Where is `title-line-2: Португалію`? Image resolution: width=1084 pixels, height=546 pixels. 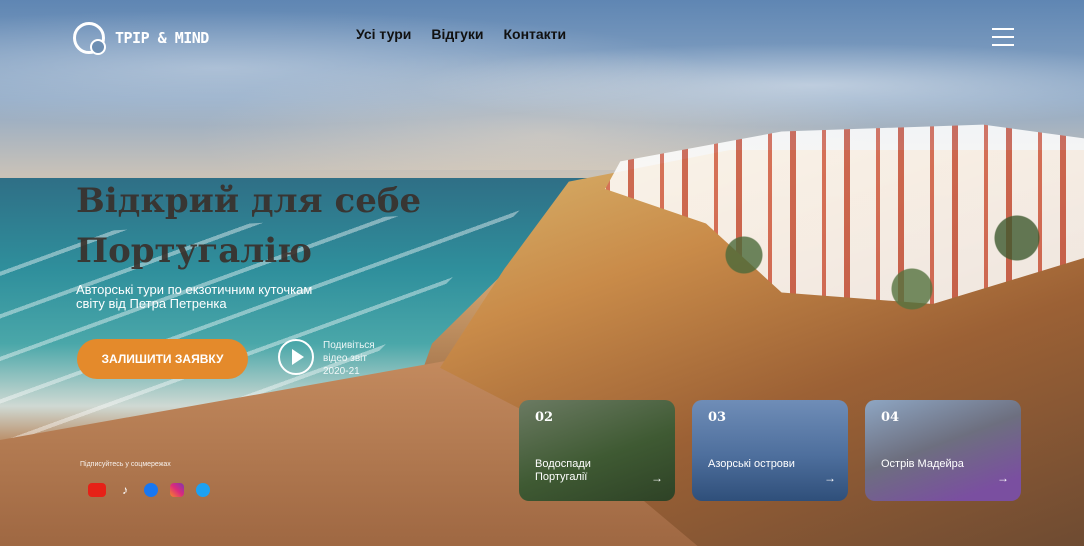 title-line-2: Португалію is located at coordinates (194, 251).